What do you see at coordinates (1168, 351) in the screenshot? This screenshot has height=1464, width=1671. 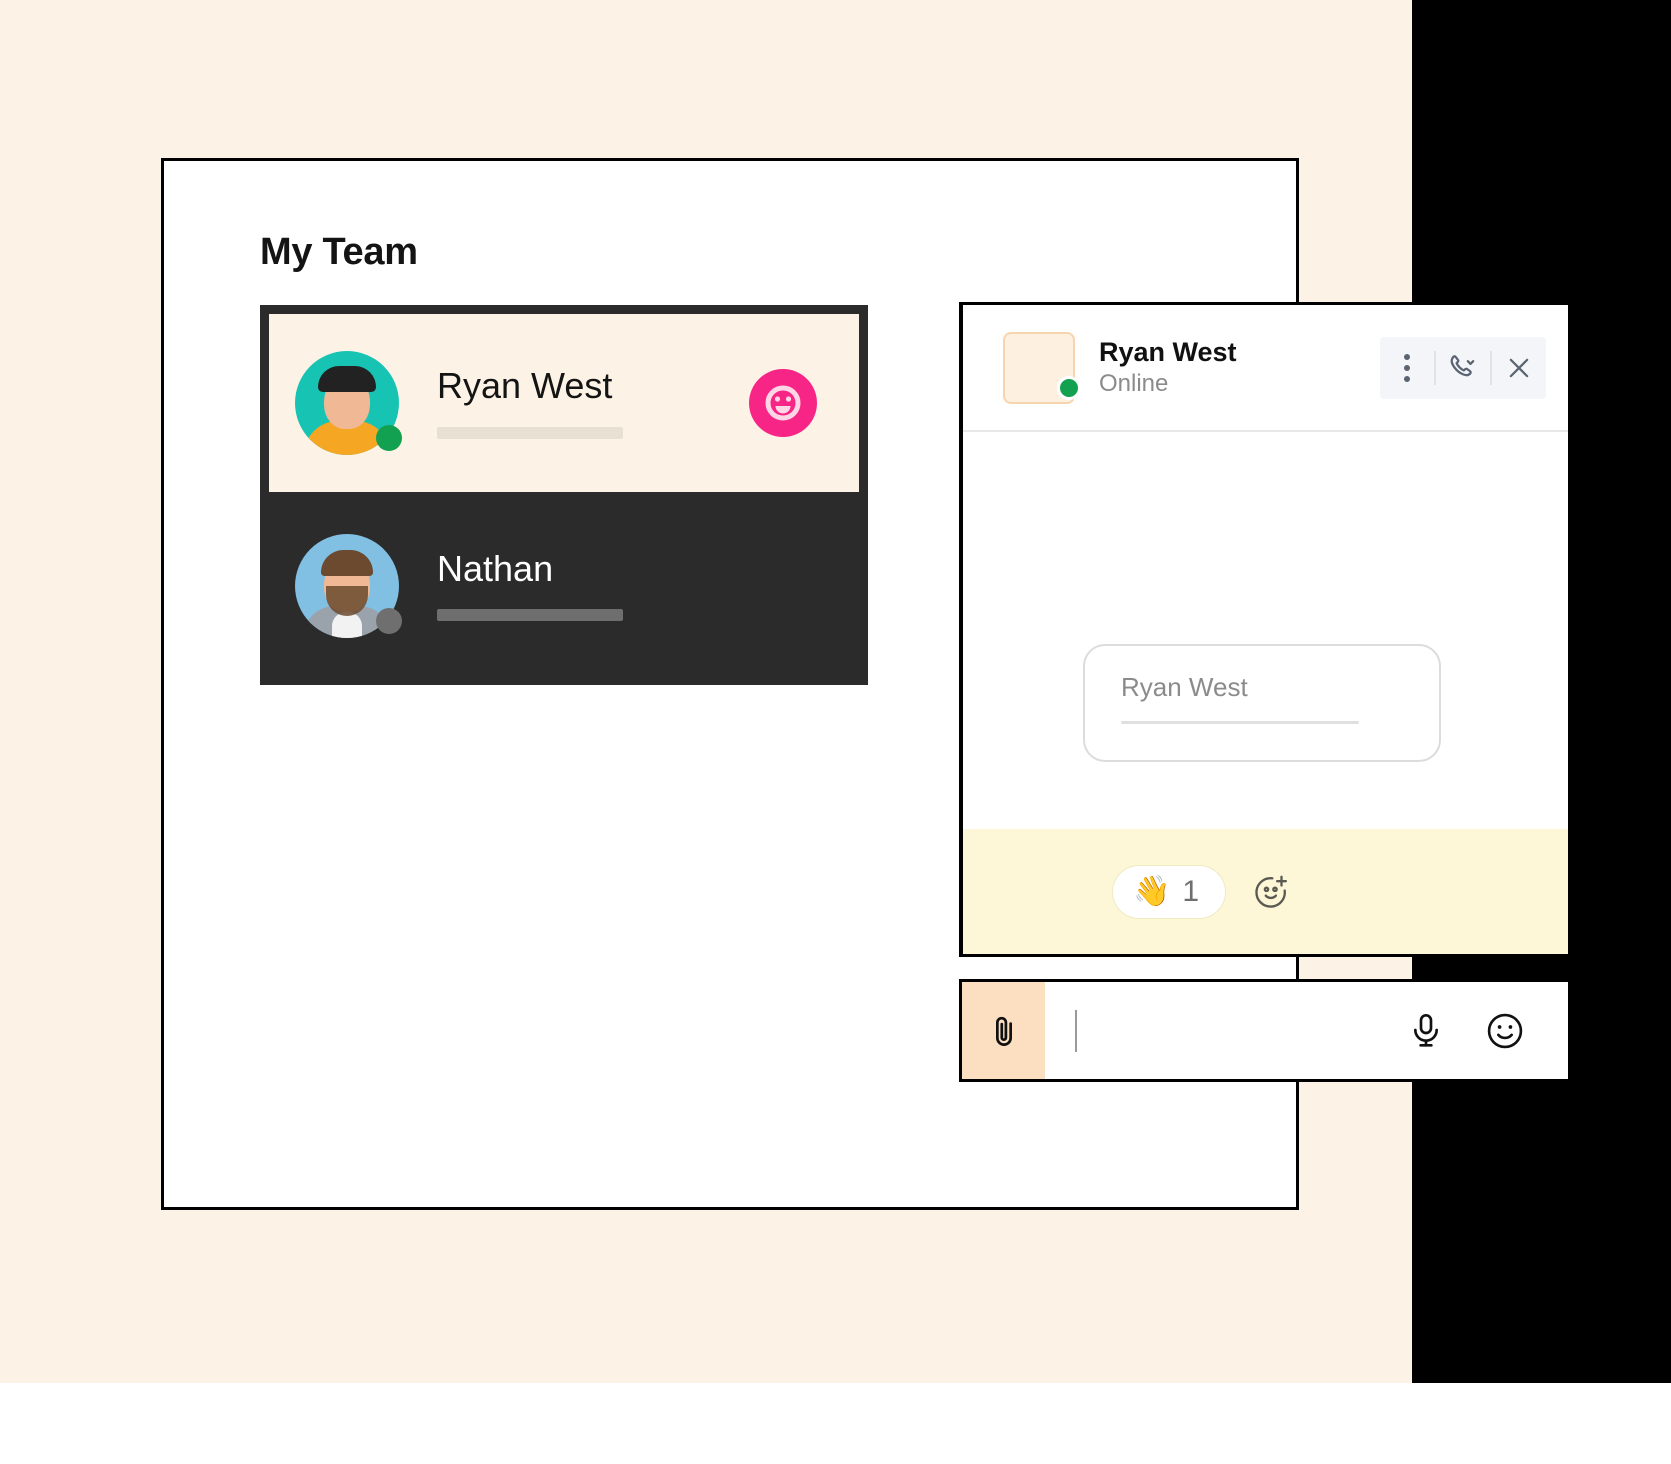 I see `chat-contact-name: Ryan West` at bounding box center [1168, 351].